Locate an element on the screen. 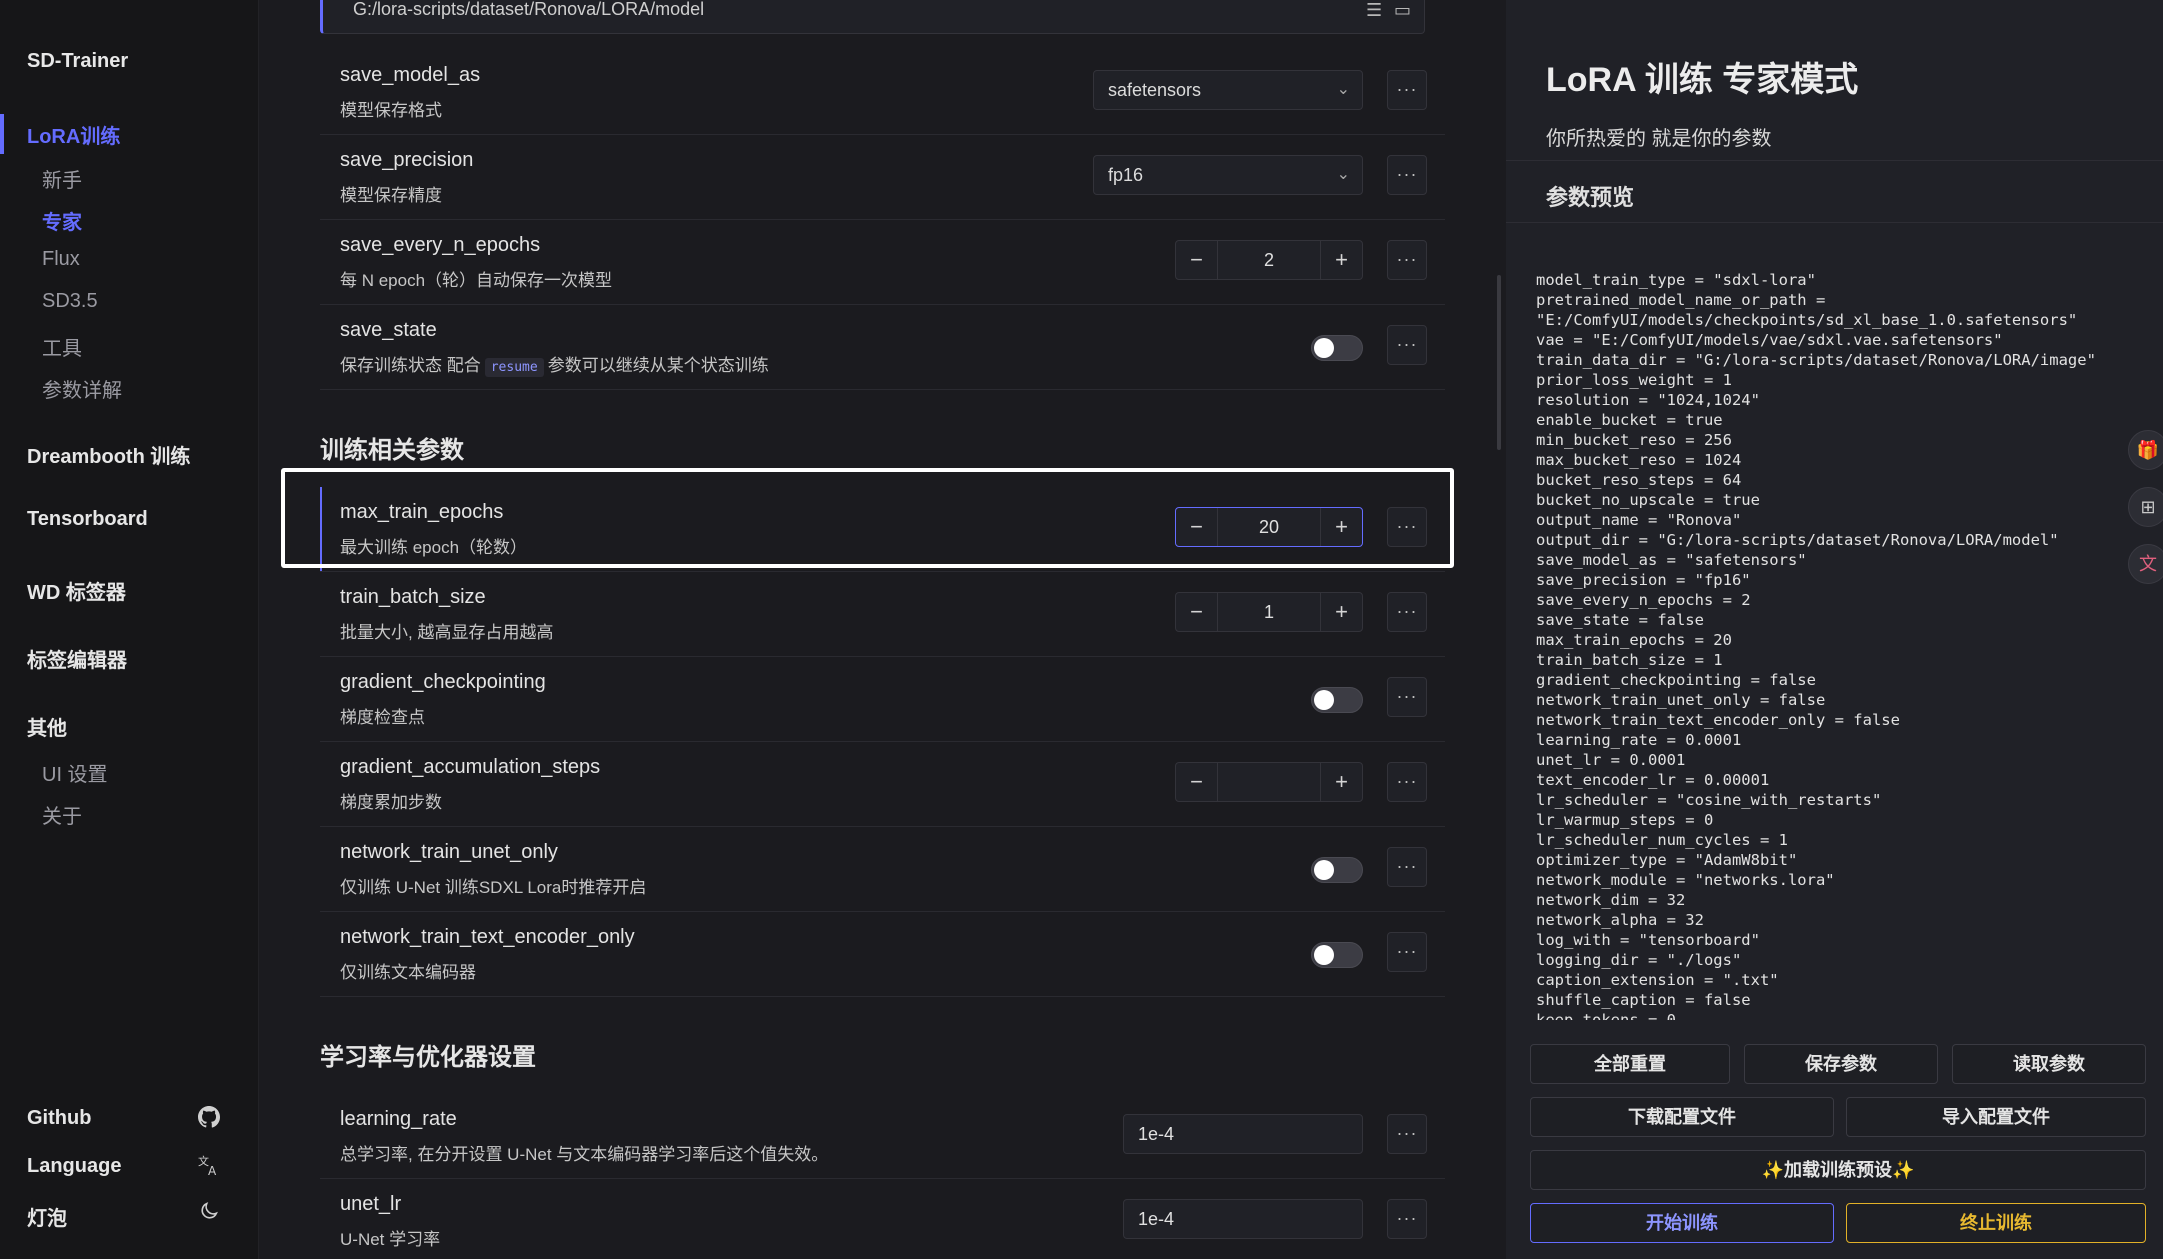  input-value: 1e-4 is located at coordinates (1156, 1219).